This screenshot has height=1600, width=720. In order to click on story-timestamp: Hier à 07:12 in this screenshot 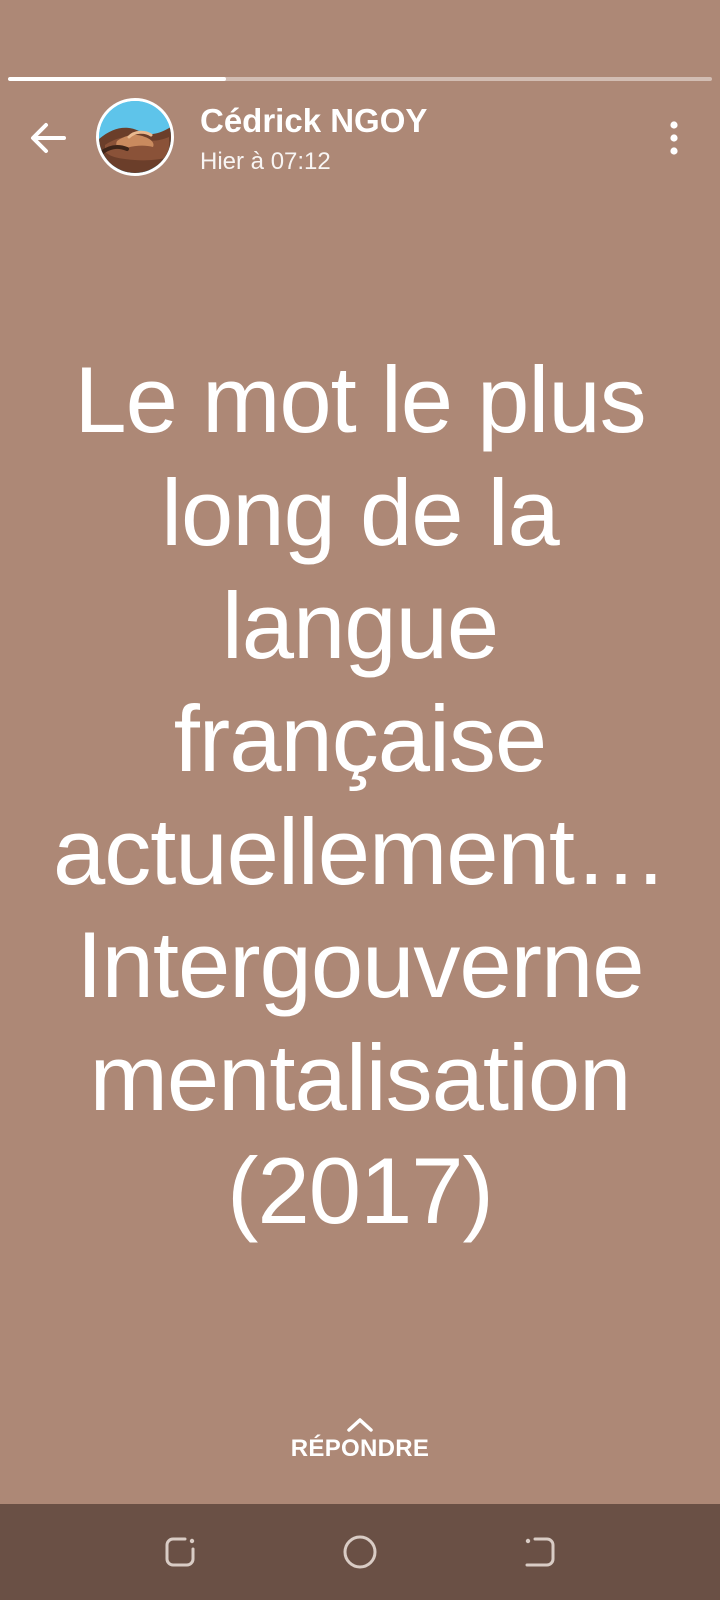, I will do `click(265, 161)`.